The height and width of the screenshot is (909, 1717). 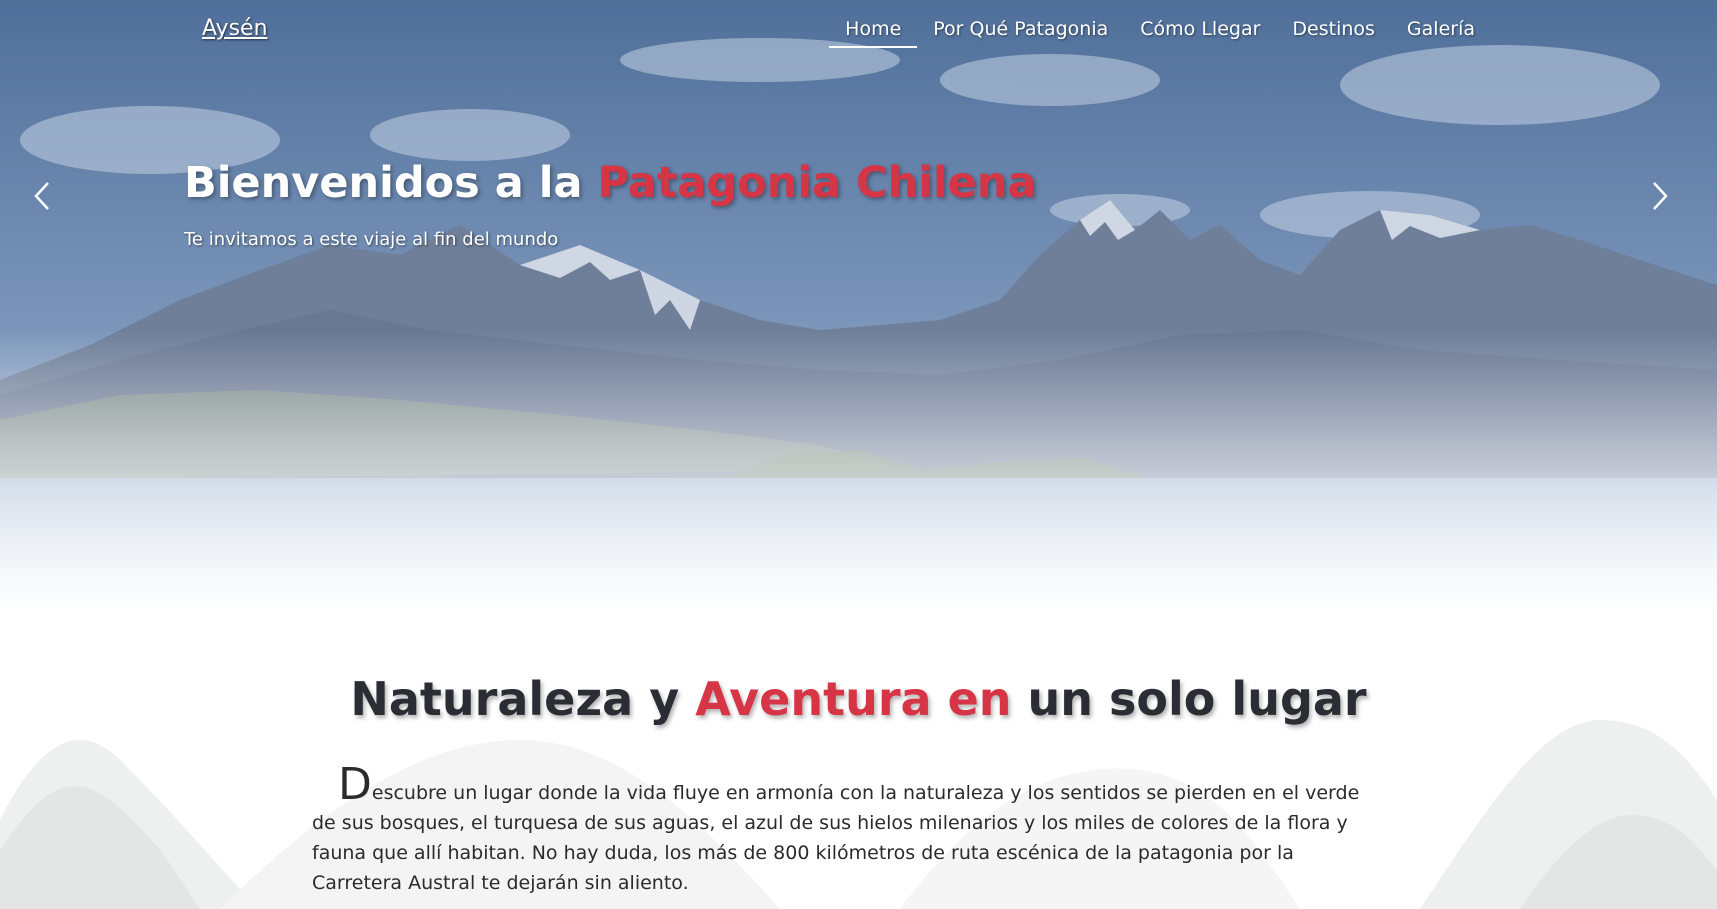 What do you see at coordinates (873, 33) in the screenshot?
I see `nav-item-home: Home` at bounding box center [873, 33].